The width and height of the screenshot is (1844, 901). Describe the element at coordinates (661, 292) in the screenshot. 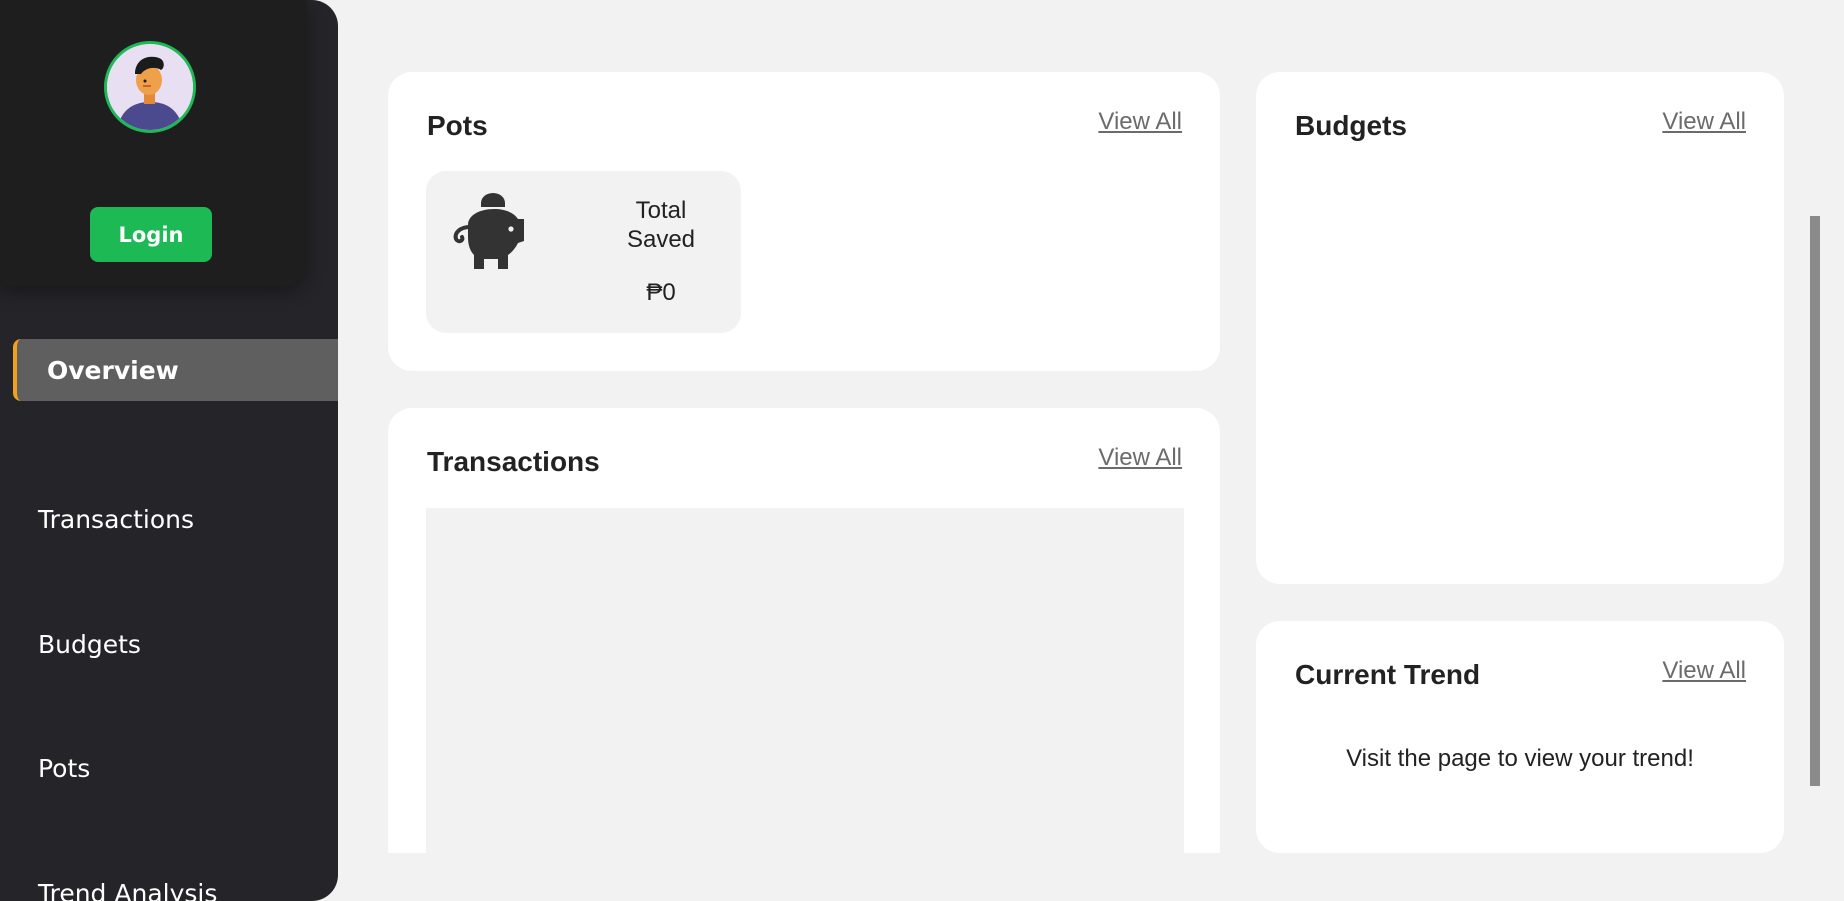

I see `total-saved-value: ₱0` at that location.